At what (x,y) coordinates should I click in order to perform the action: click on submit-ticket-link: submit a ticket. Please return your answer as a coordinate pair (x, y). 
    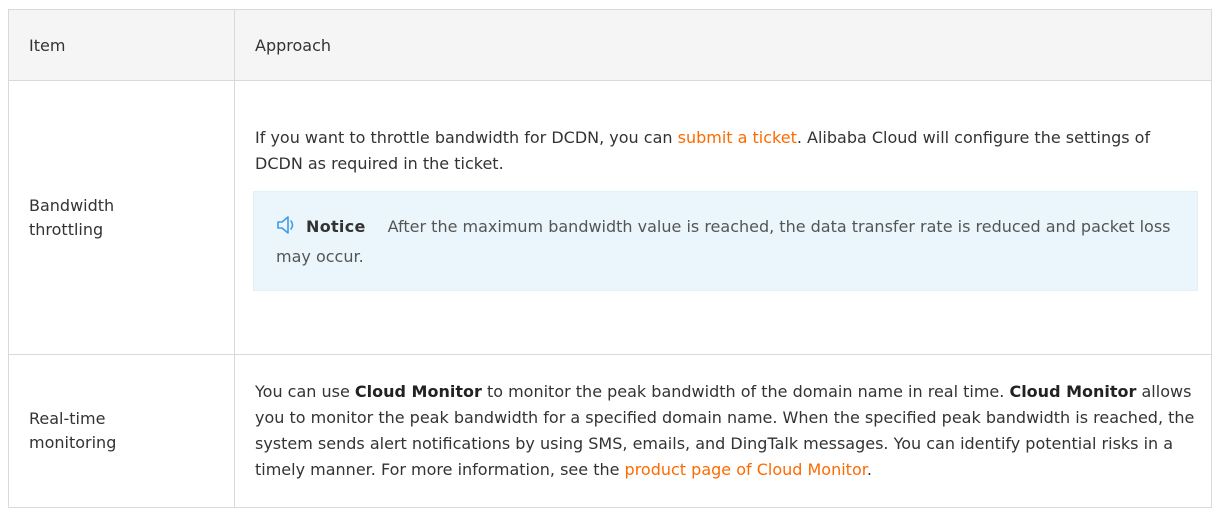
    Looking at the image, I should click on (737, 137).